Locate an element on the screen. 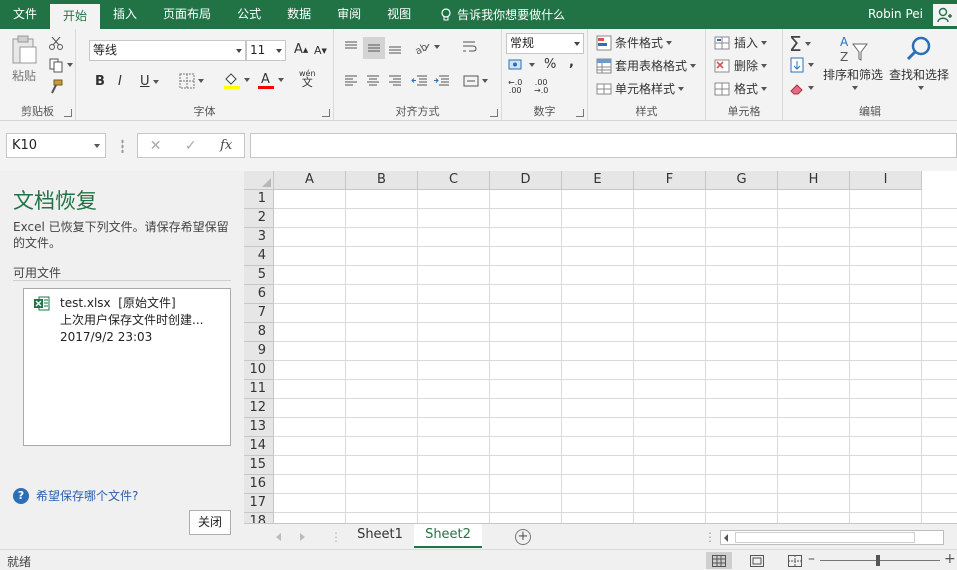 The width and height of the screenshot is (957, 570). row-header: 2 is located at coordinates (259, 218).